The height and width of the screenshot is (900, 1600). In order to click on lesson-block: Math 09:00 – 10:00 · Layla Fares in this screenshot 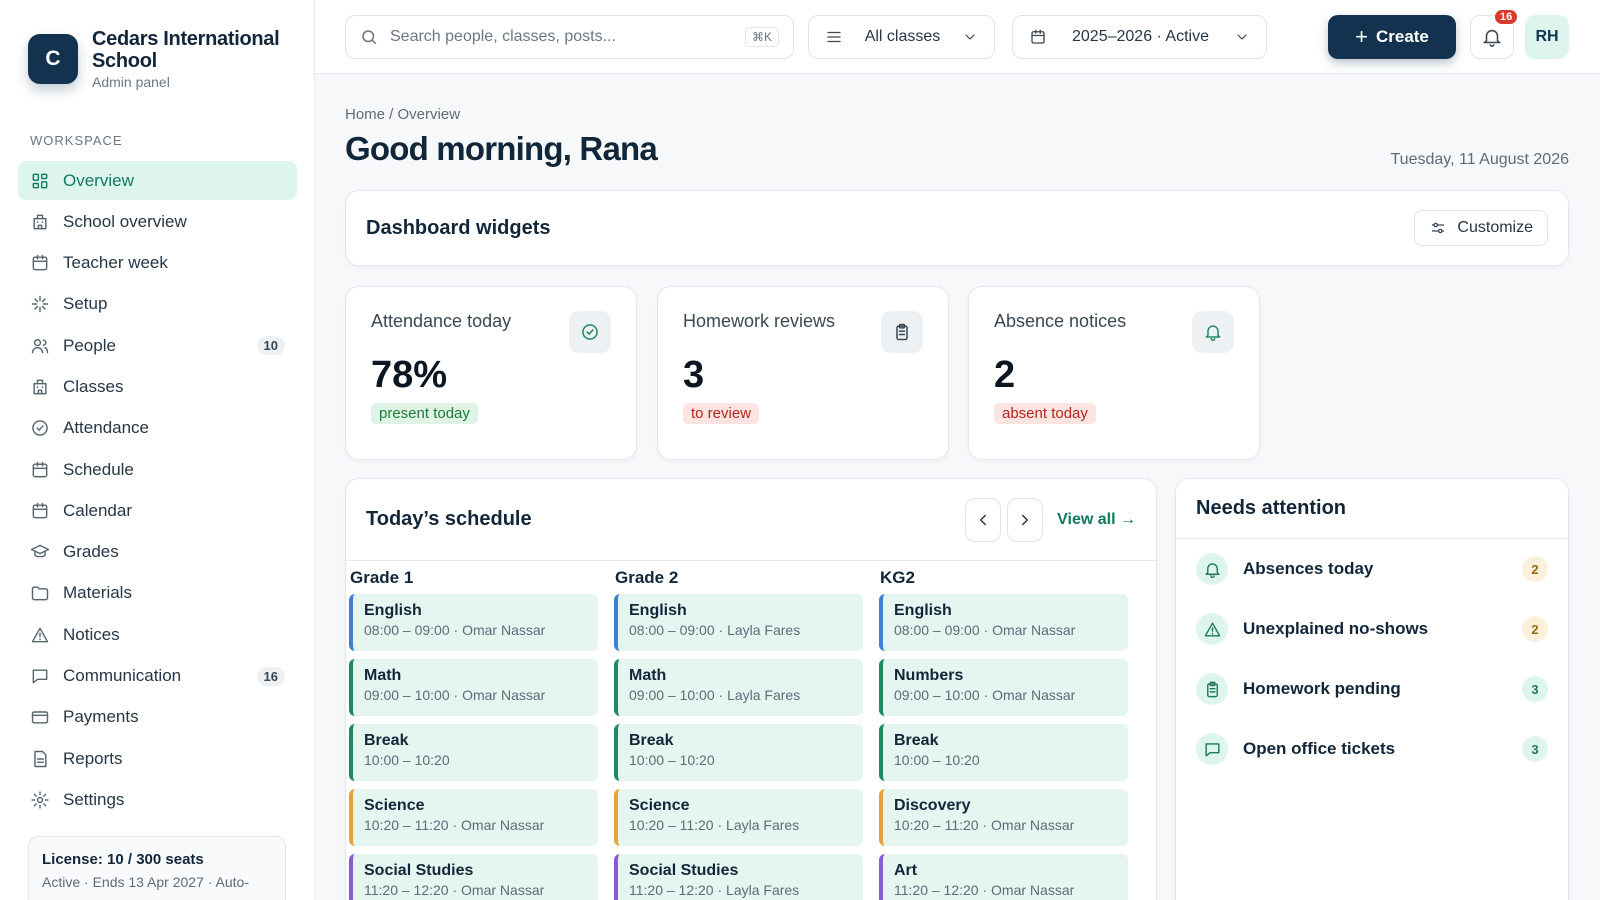, I will do `click(738, 687)`.